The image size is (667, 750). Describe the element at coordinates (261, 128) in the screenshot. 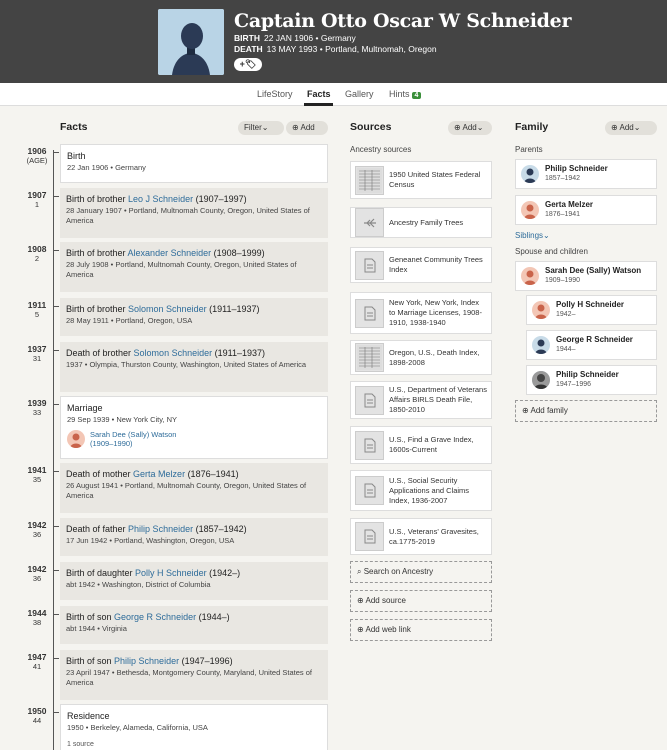

I see `filter-button: Filter⌄` at that location.